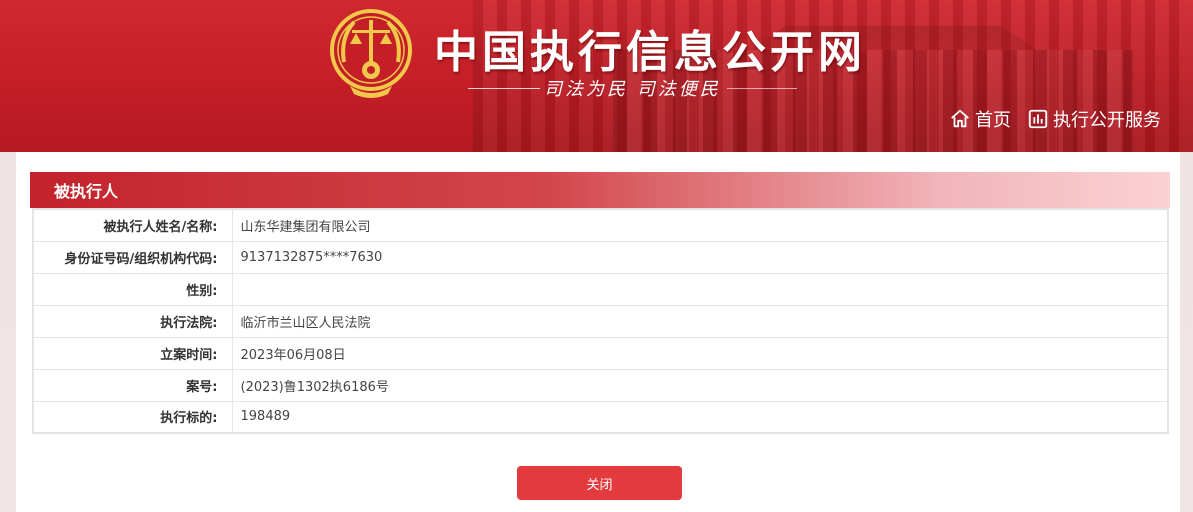 The width and height of the screenshot is (1193, 512). What do you see at coordinates (132, 257) in the screenshot?
I see `row-label: 身份证号码/组织机构代码:` at bounding box center [132, 257].